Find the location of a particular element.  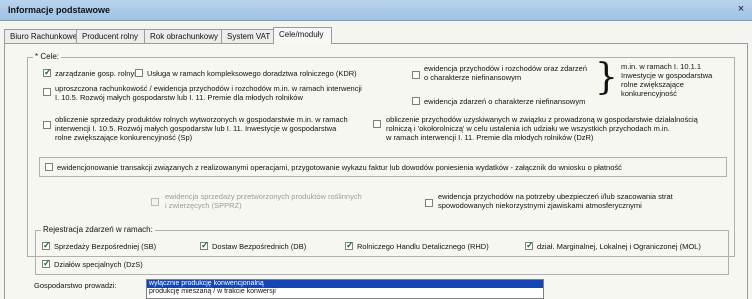

ewid-zdarzen-checkbox is located at coordinates (416, 101).